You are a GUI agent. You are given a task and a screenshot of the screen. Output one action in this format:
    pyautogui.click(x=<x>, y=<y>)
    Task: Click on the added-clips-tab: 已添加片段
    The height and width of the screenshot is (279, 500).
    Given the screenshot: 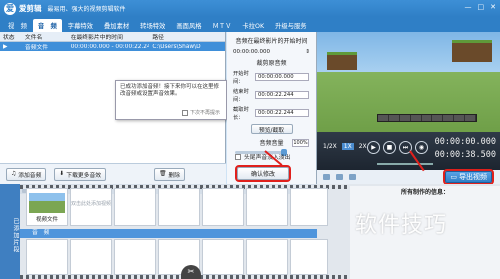 What is the action you would take?
    pyautogui.click(x=10, y=231)
    